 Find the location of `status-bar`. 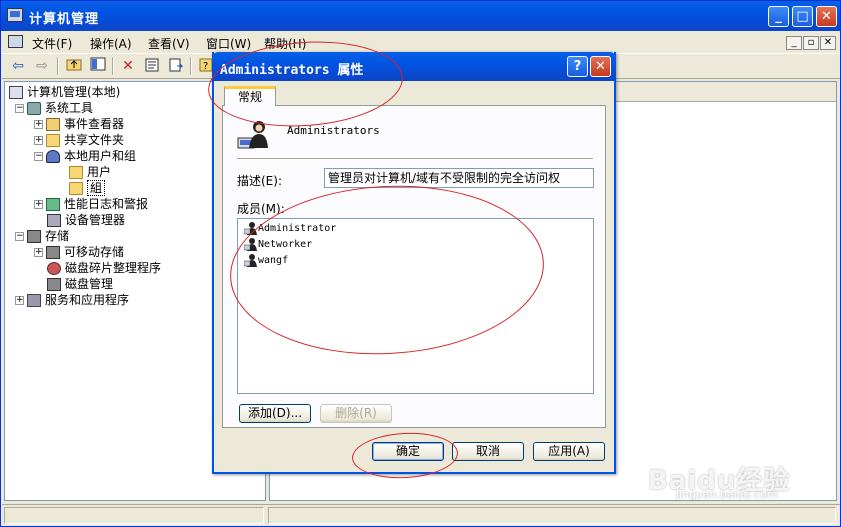

status-bar is located at coordinates (421, 515).